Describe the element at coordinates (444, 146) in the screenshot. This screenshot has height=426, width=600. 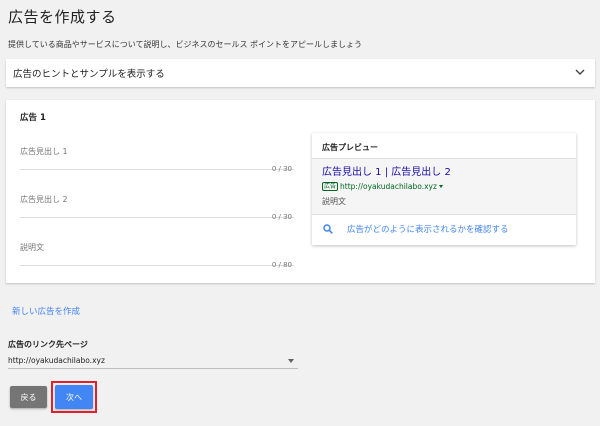
I see `preview-header: 広告プレビュー` at that location.